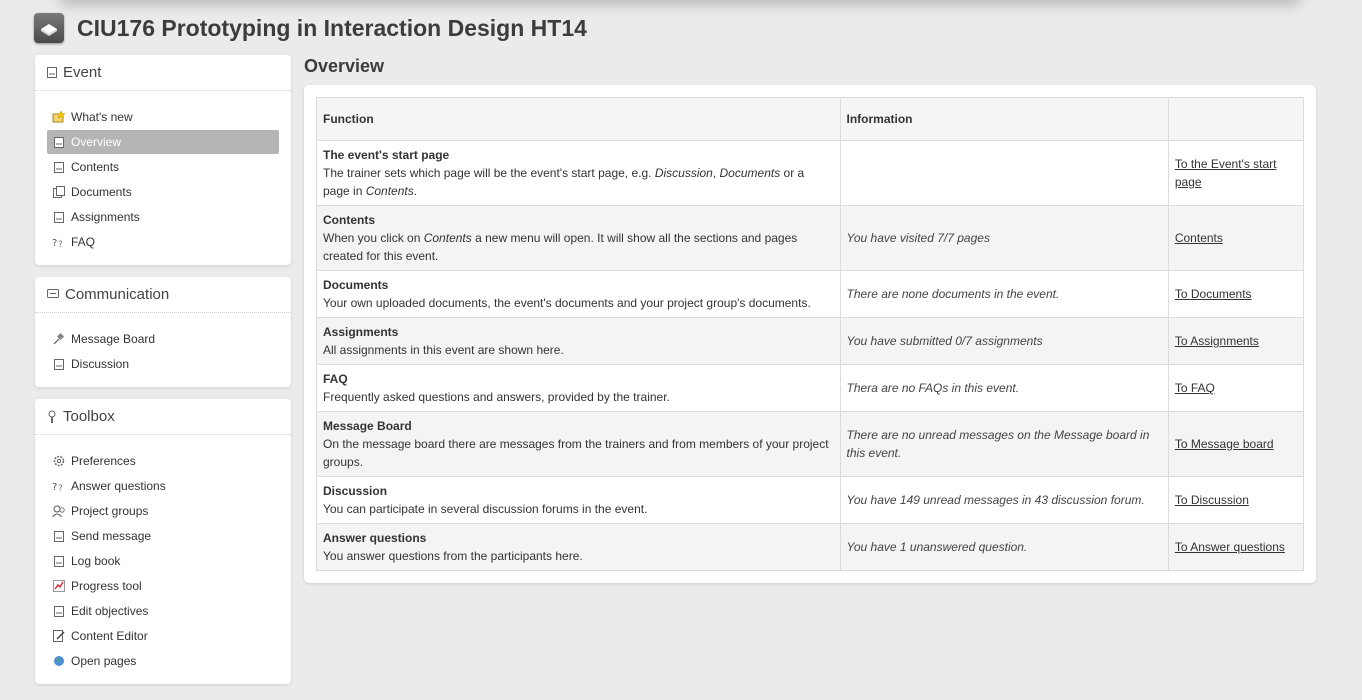 This screenshot has width=1362, height=700. Describe the element at coordinates (58, 511) in the screenshot. I see `group-icon` at that location.